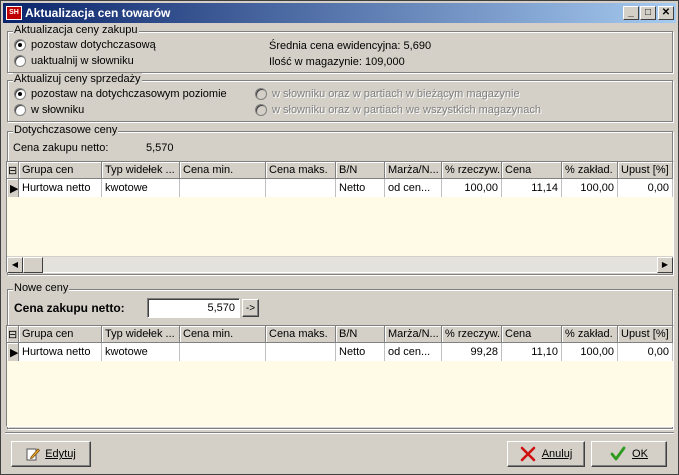  Describe the element at coordinates (337, 62) in the screenshot. I see `quantity-text: Ilość w magazynie: 109,000` at that location.